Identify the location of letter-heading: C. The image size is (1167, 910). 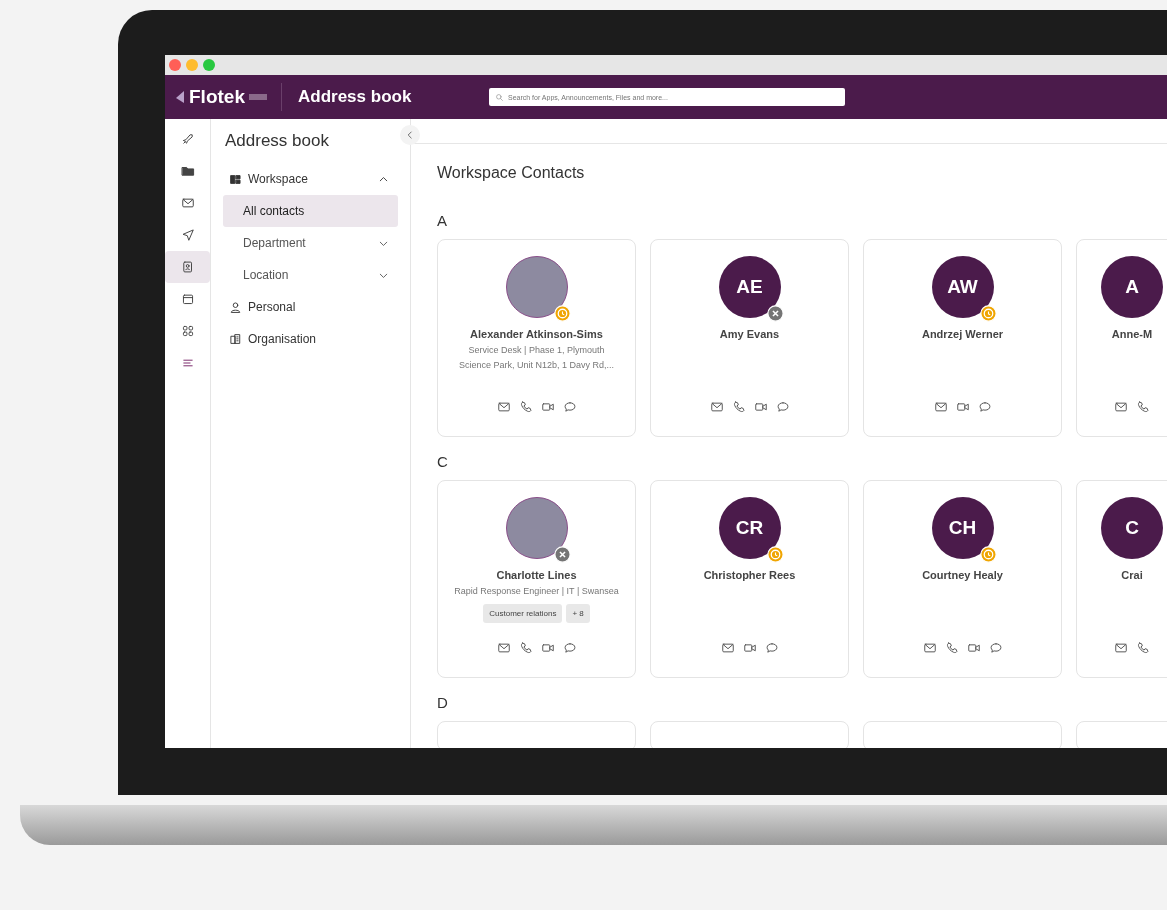
(443, 461).